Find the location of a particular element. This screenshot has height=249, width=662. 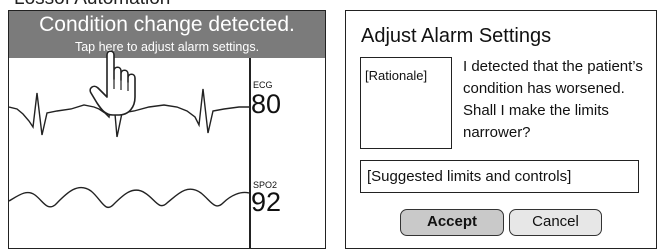

rationale-placeholder: [Rationale] is located at coordinates (396, 75).